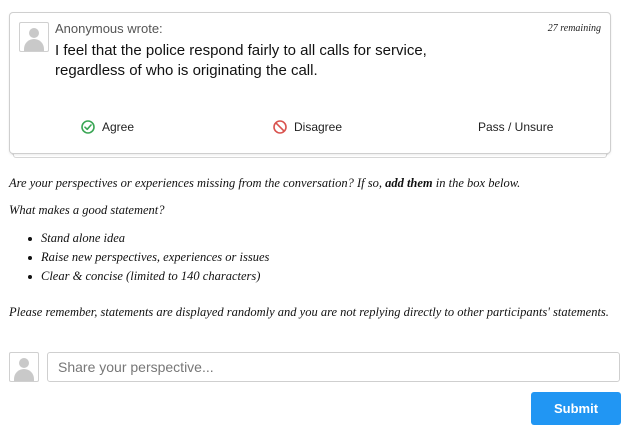  Describe the element at coordinates (280, 127) in the screenshot. I see `ban-icon` at that location.